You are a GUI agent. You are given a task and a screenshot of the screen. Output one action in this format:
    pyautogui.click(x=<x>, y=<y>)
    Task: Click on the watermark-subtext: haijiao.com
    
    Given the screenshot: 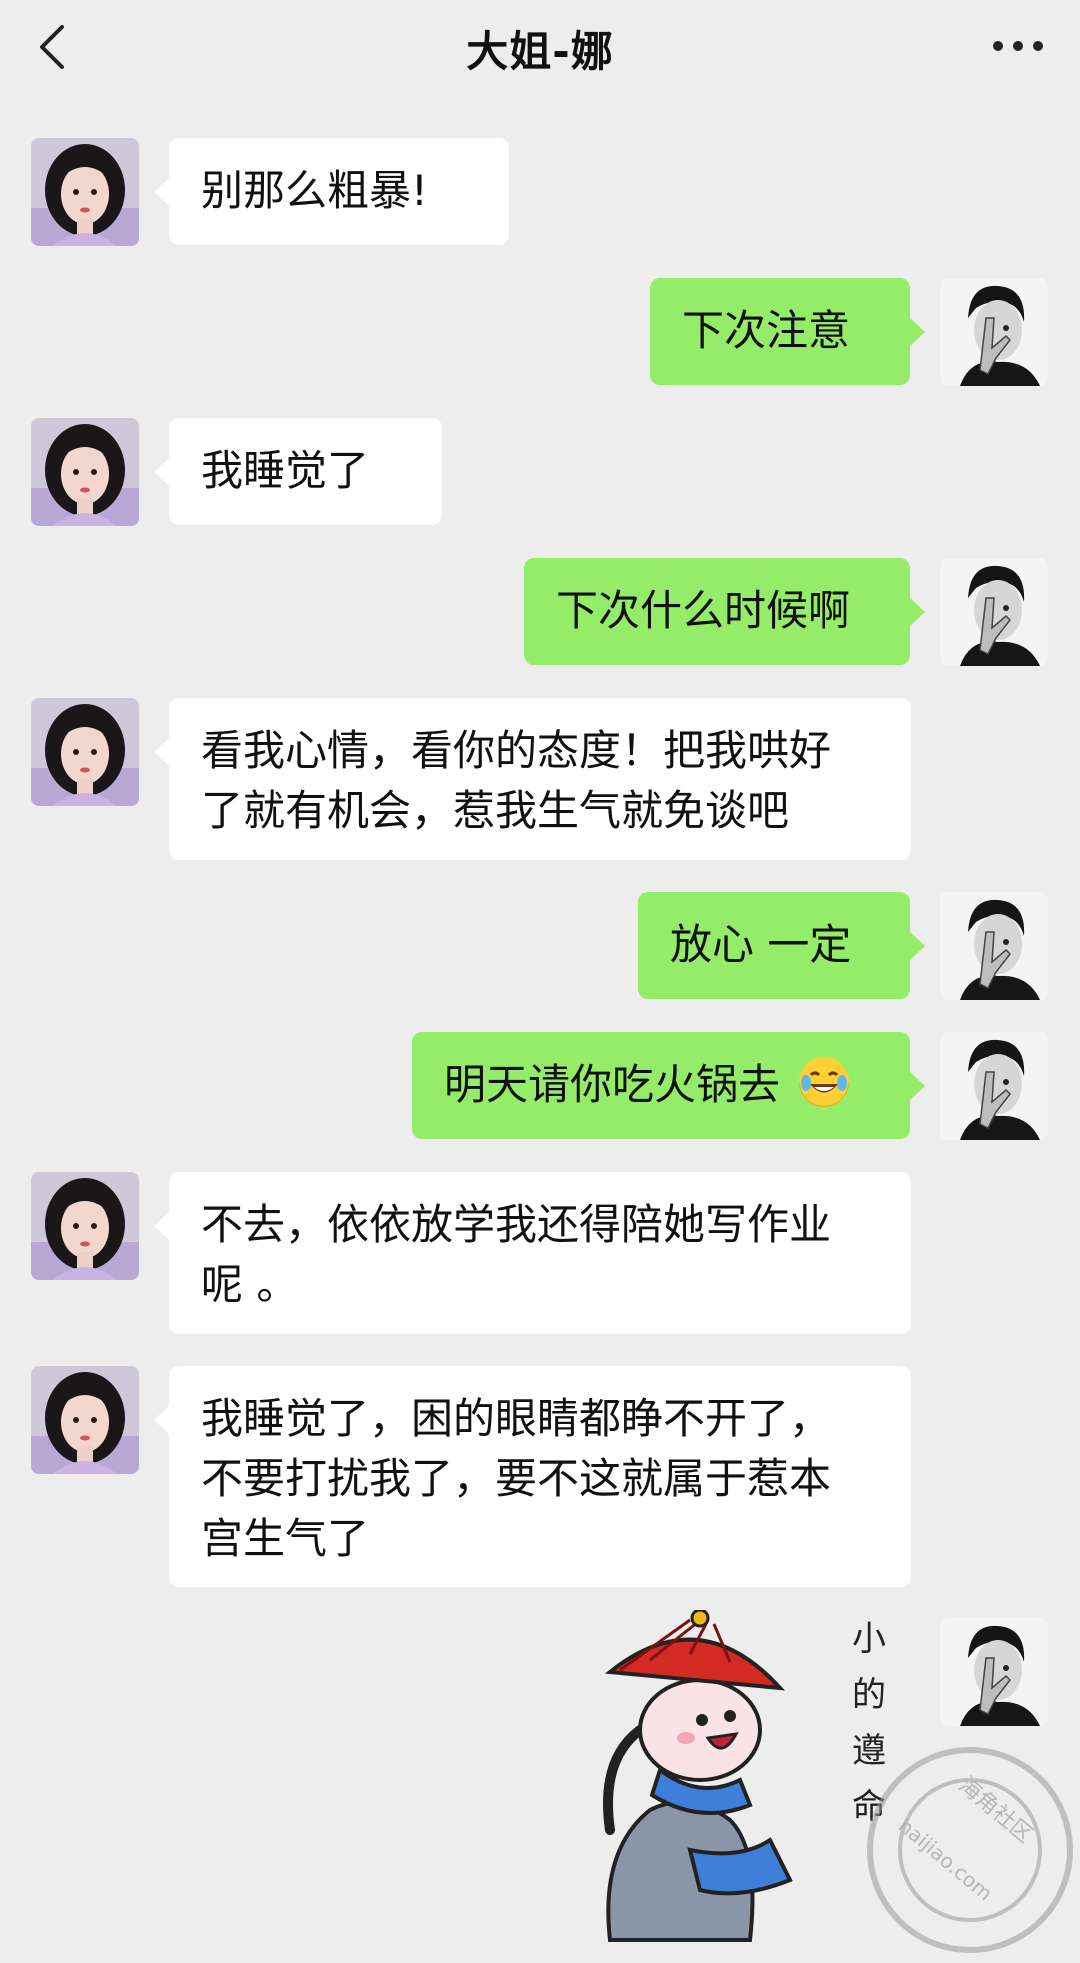 What is the action you would take?
    pyautogui.click(x=945, y=1859)
    